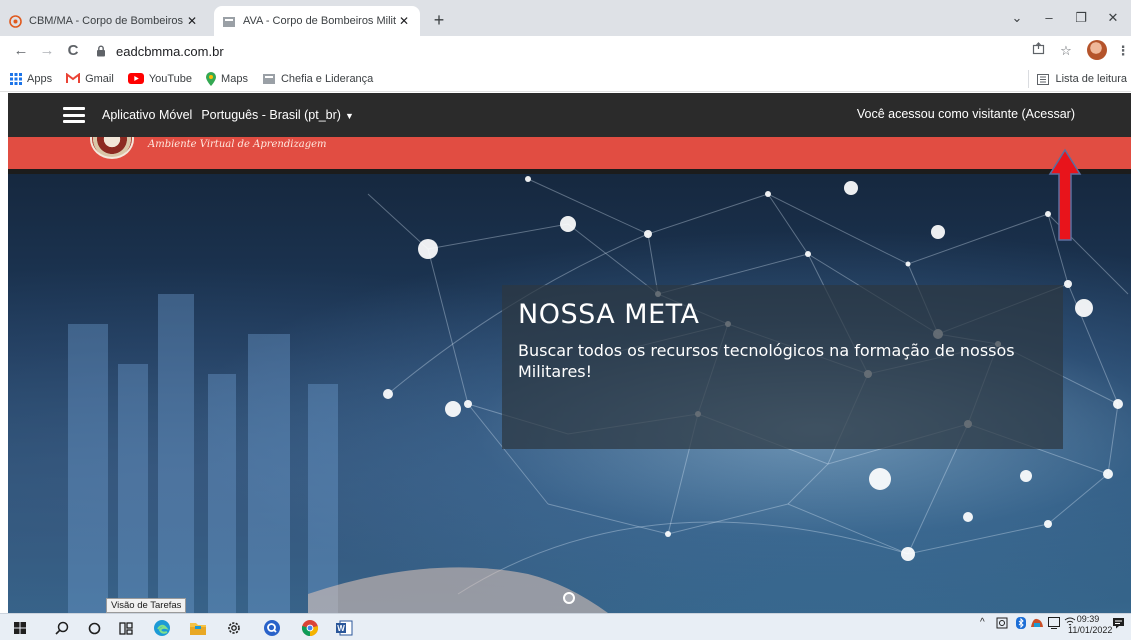  Describe the element at coordinates (234, 78) in the screenshot. I see `bookmark-label: Maps` at that location.